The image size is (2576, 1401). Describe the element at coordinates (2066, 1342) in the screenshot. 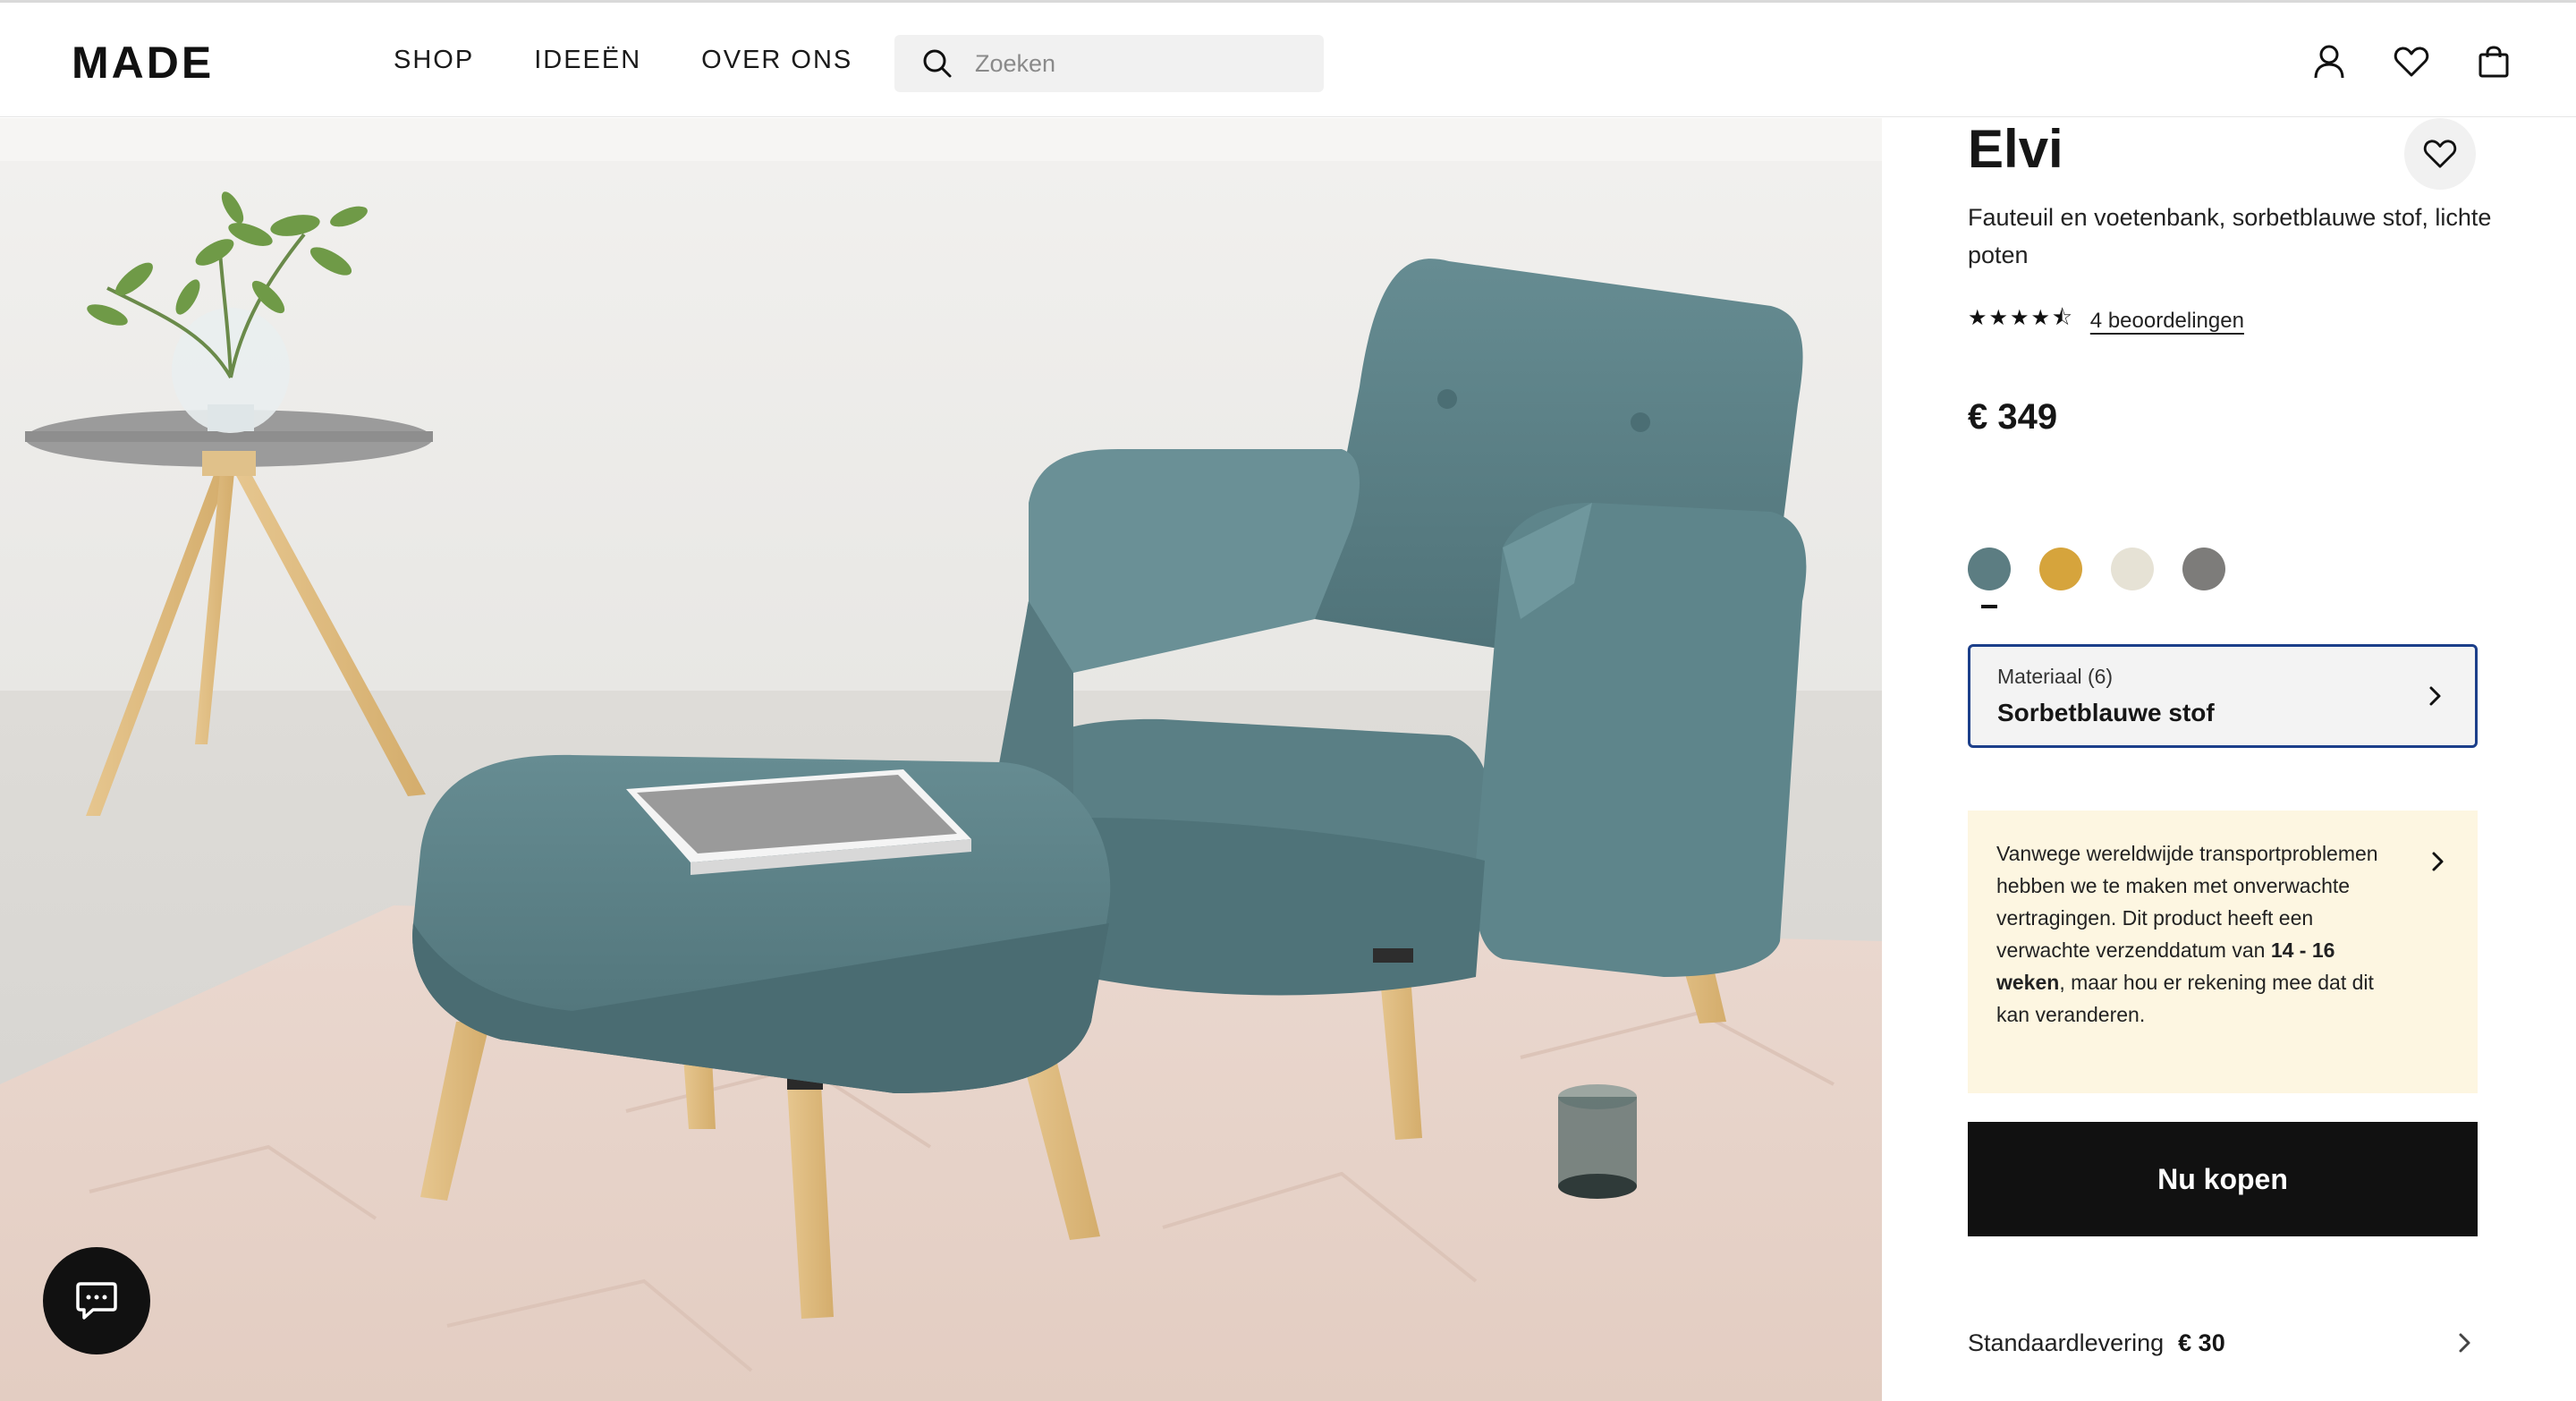

I see `delivery-label: Standaardlevering` at that location.